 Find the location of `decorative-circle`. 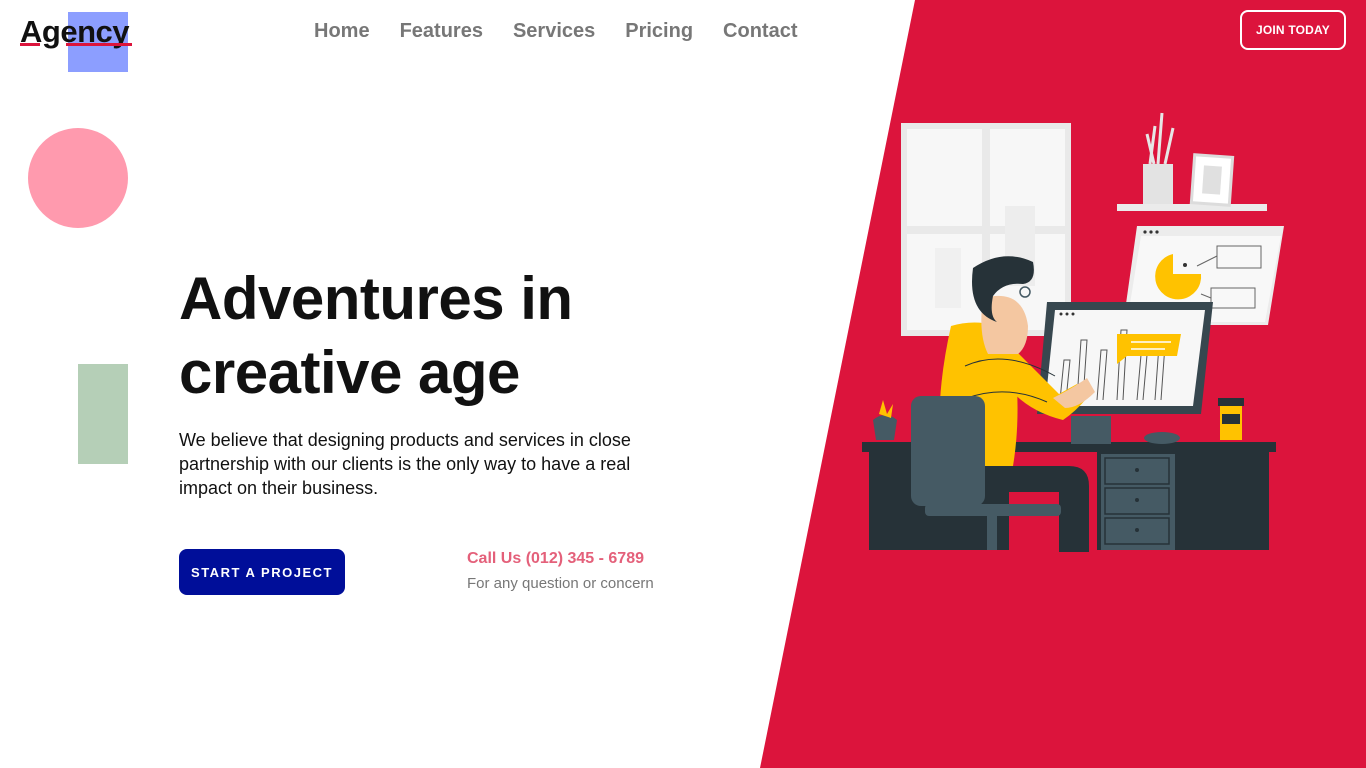

decorative-circle is located at coordinates (78, 178).